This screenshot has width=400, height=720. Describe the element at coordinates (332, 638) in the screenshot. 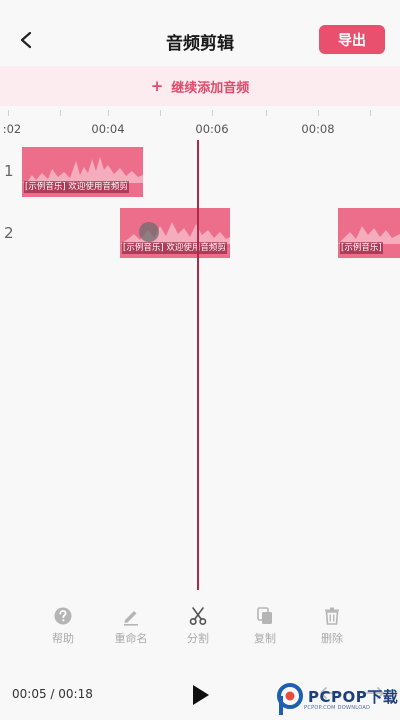

I see `delete-label: 删除` at that location.